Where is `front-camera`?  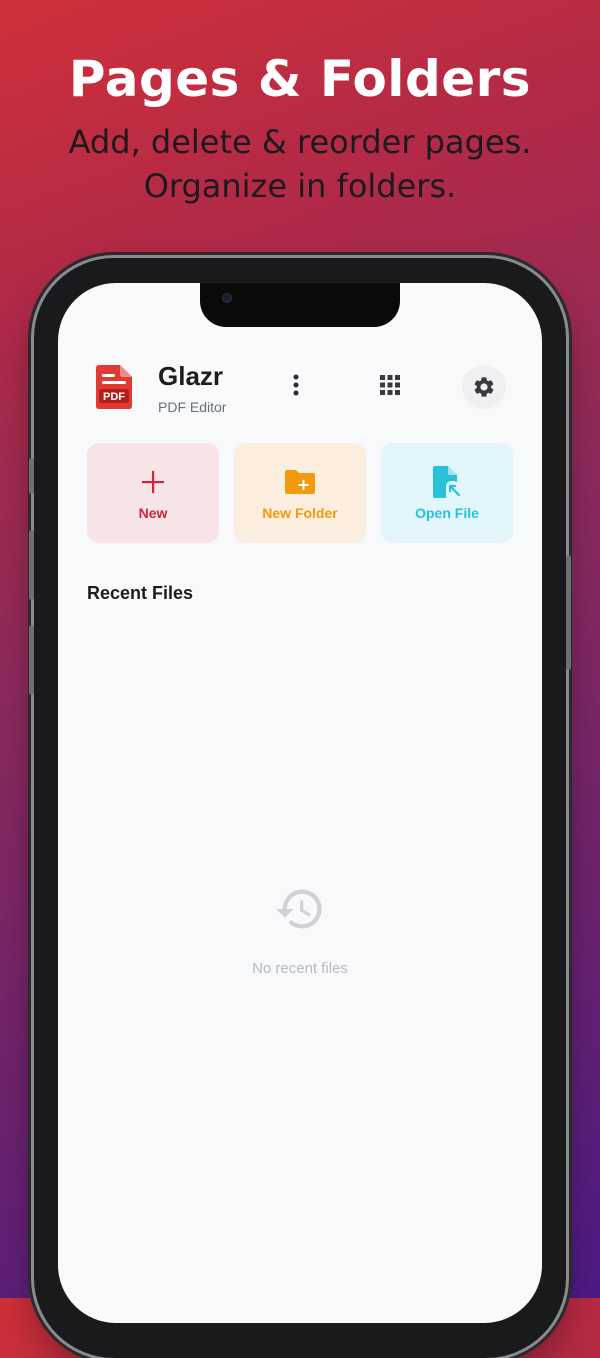 front-camera is located at coordinates (227, 298).